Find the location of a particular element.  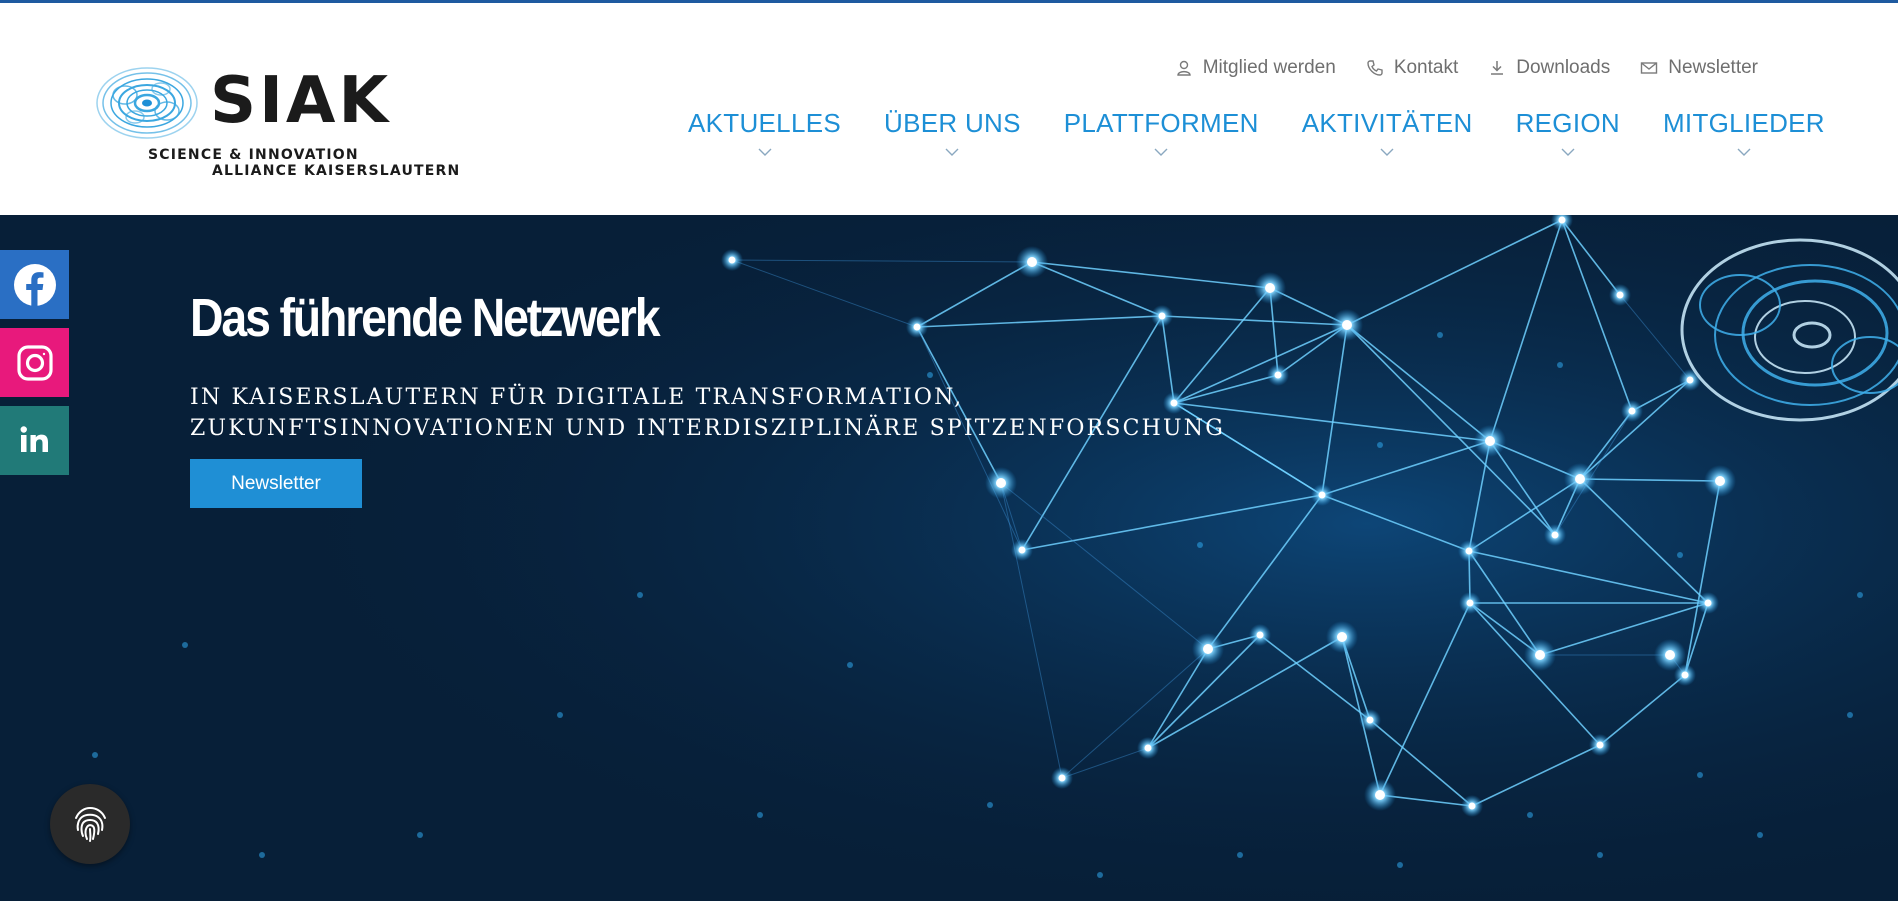

hero-title: Das führende Netzwerk is located at coordinates (425, 318).